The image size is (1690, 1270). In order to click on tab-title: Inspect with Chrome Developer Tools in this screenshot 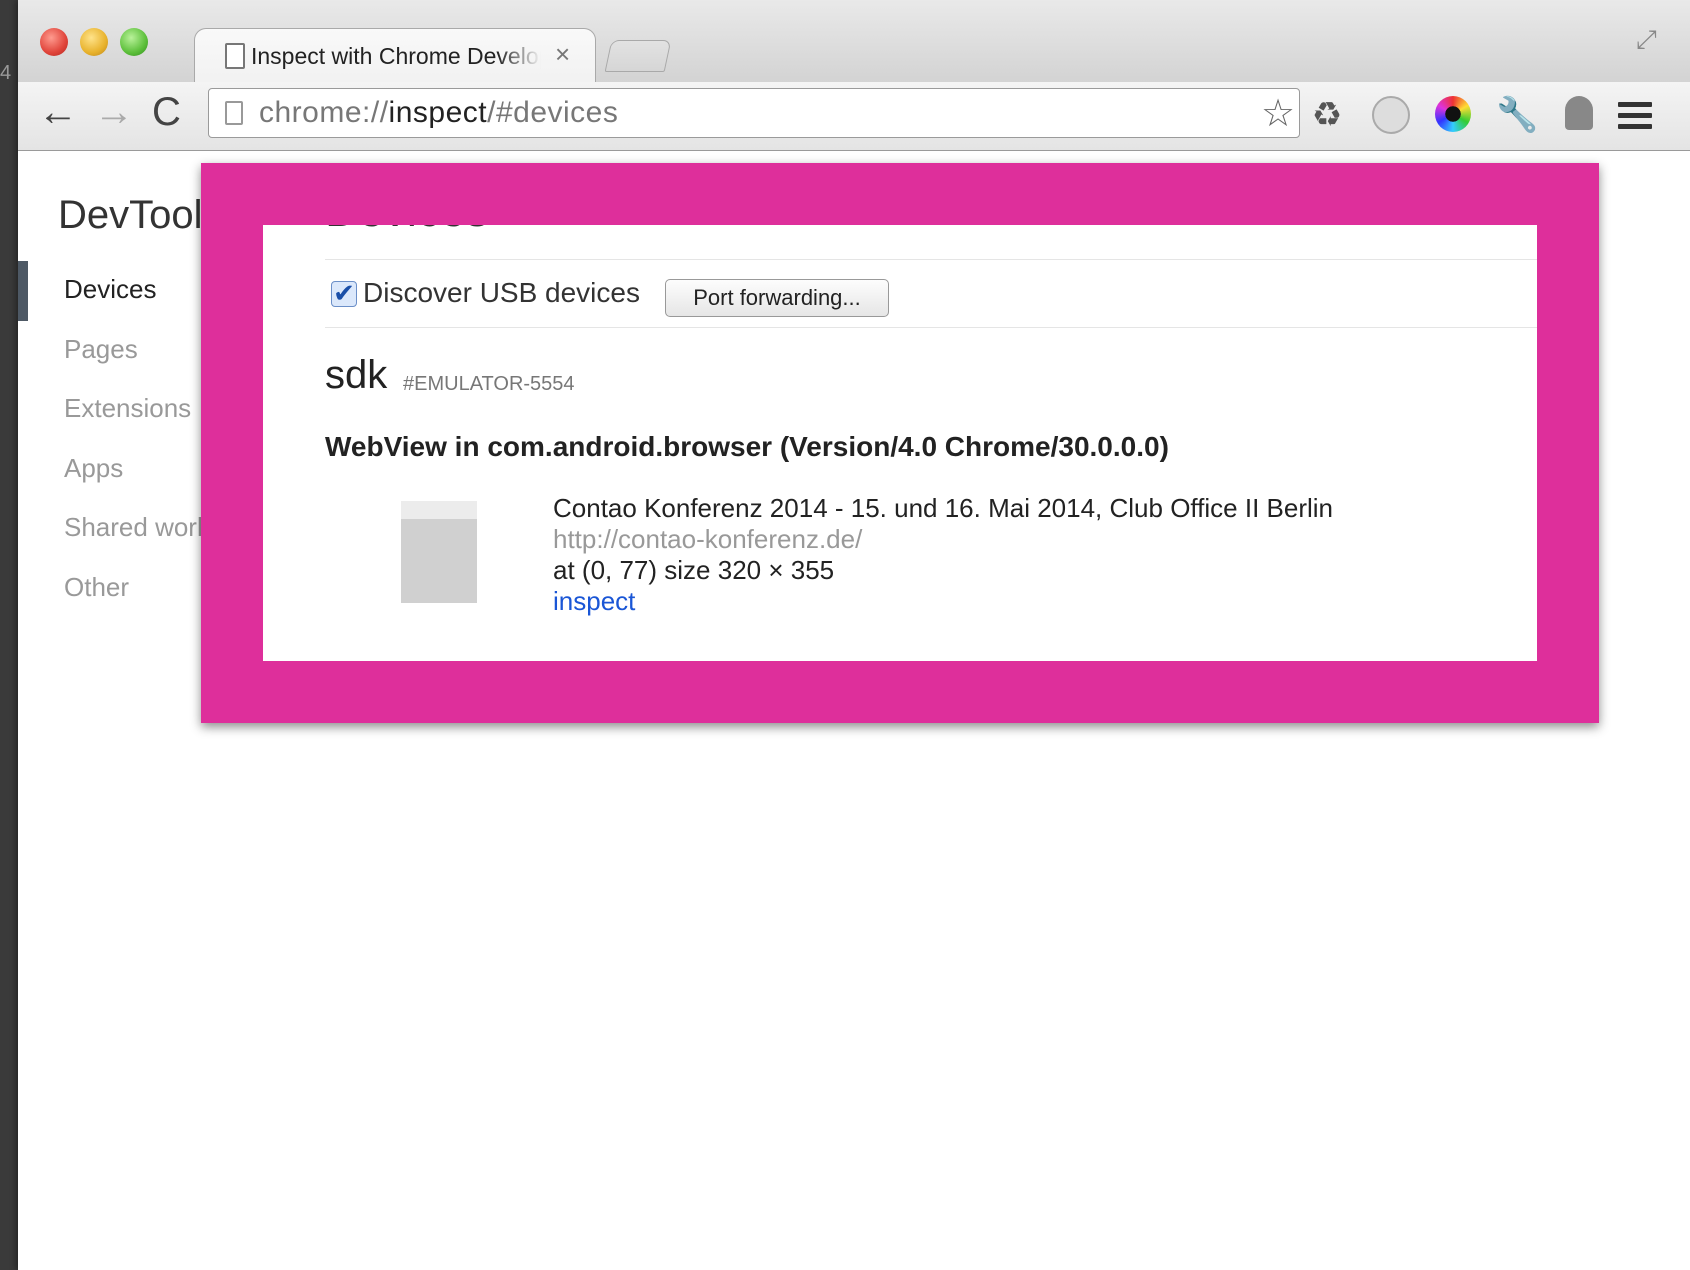, I will do `click(396, 56)`.